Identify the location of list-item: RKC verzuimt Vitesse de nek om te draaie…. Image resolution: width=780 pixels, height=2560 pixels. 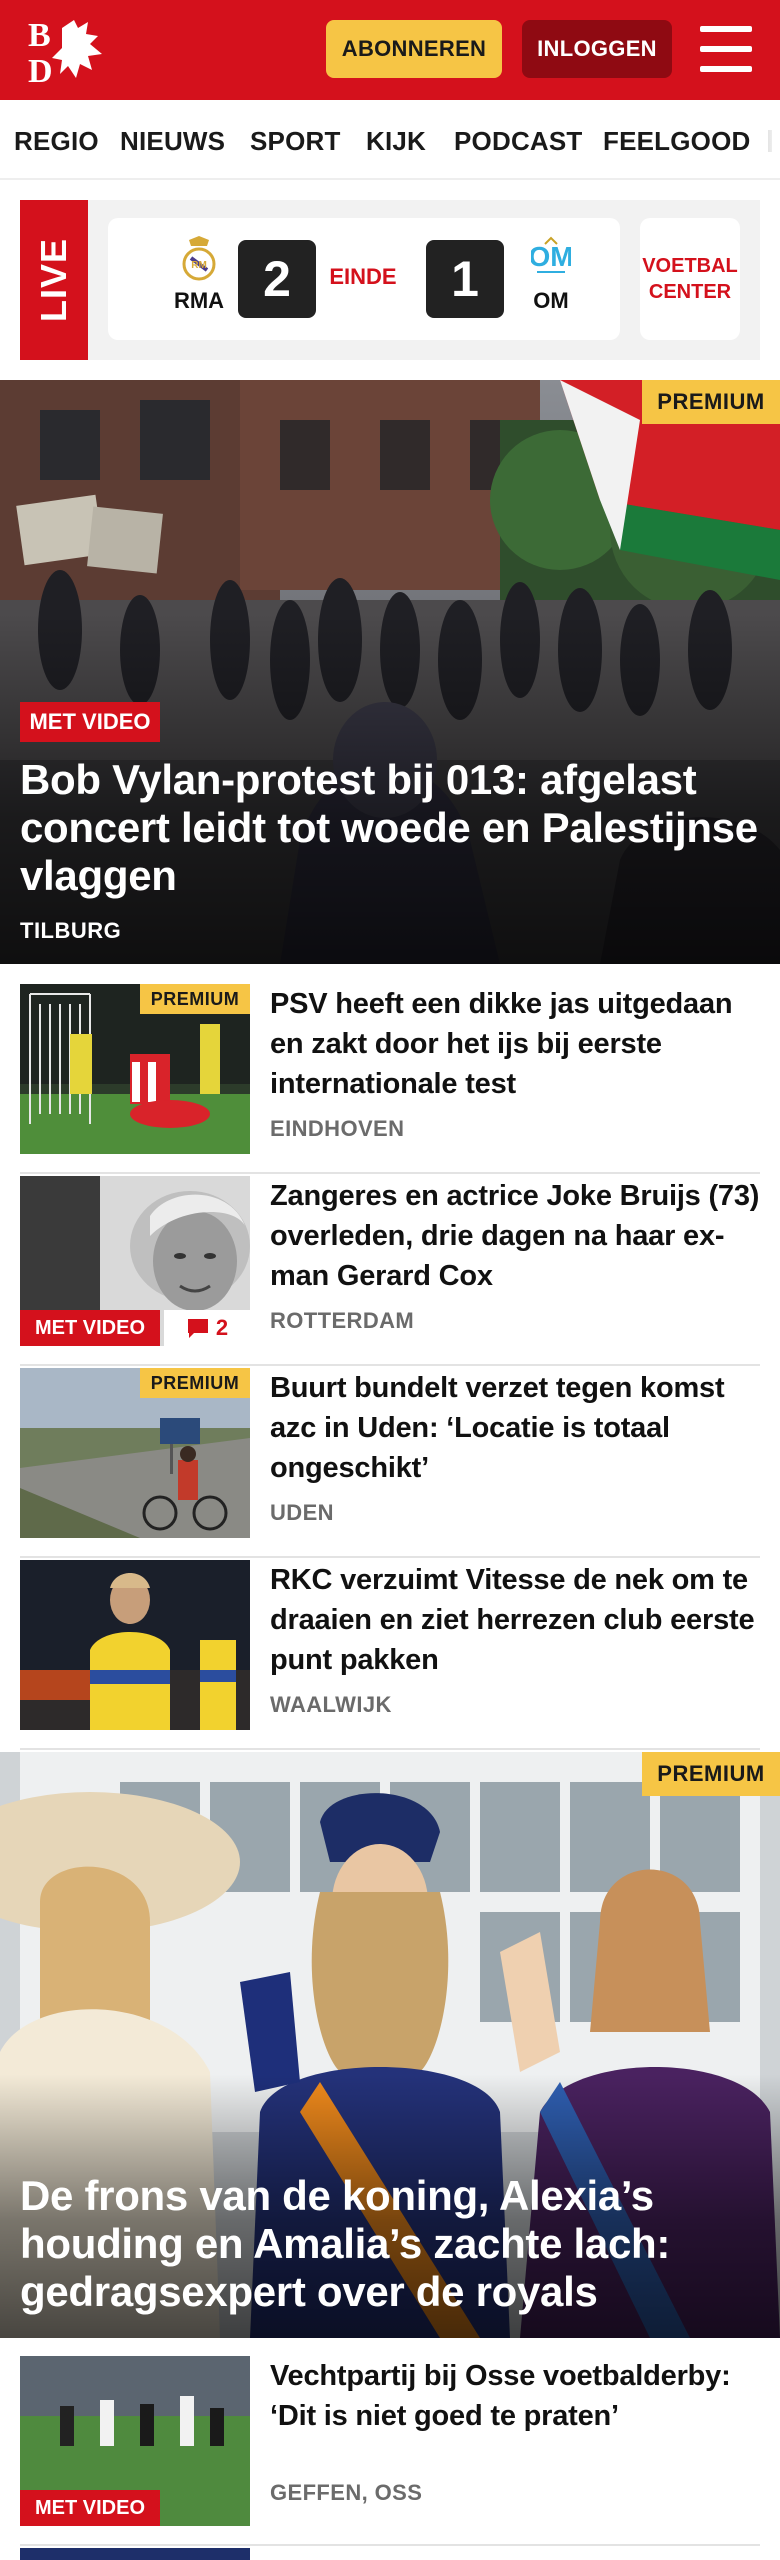
(390, 1655).